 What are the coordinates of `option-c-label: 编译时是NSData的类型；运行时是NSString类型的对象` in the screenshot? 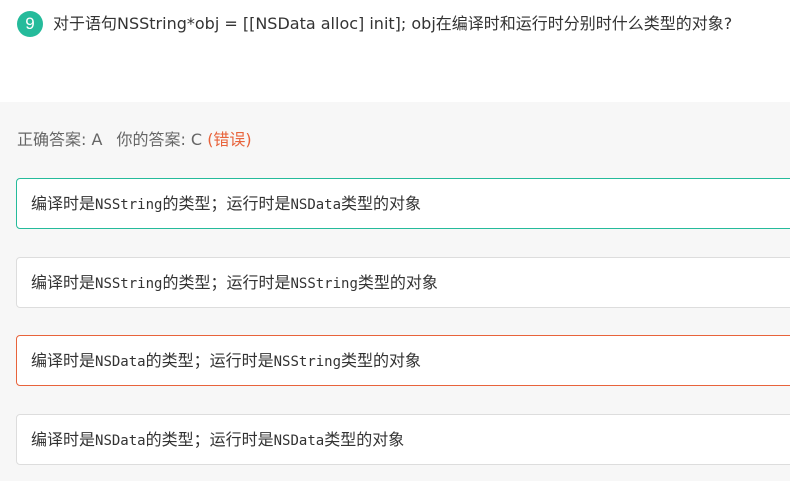 It's located at (226, 360).